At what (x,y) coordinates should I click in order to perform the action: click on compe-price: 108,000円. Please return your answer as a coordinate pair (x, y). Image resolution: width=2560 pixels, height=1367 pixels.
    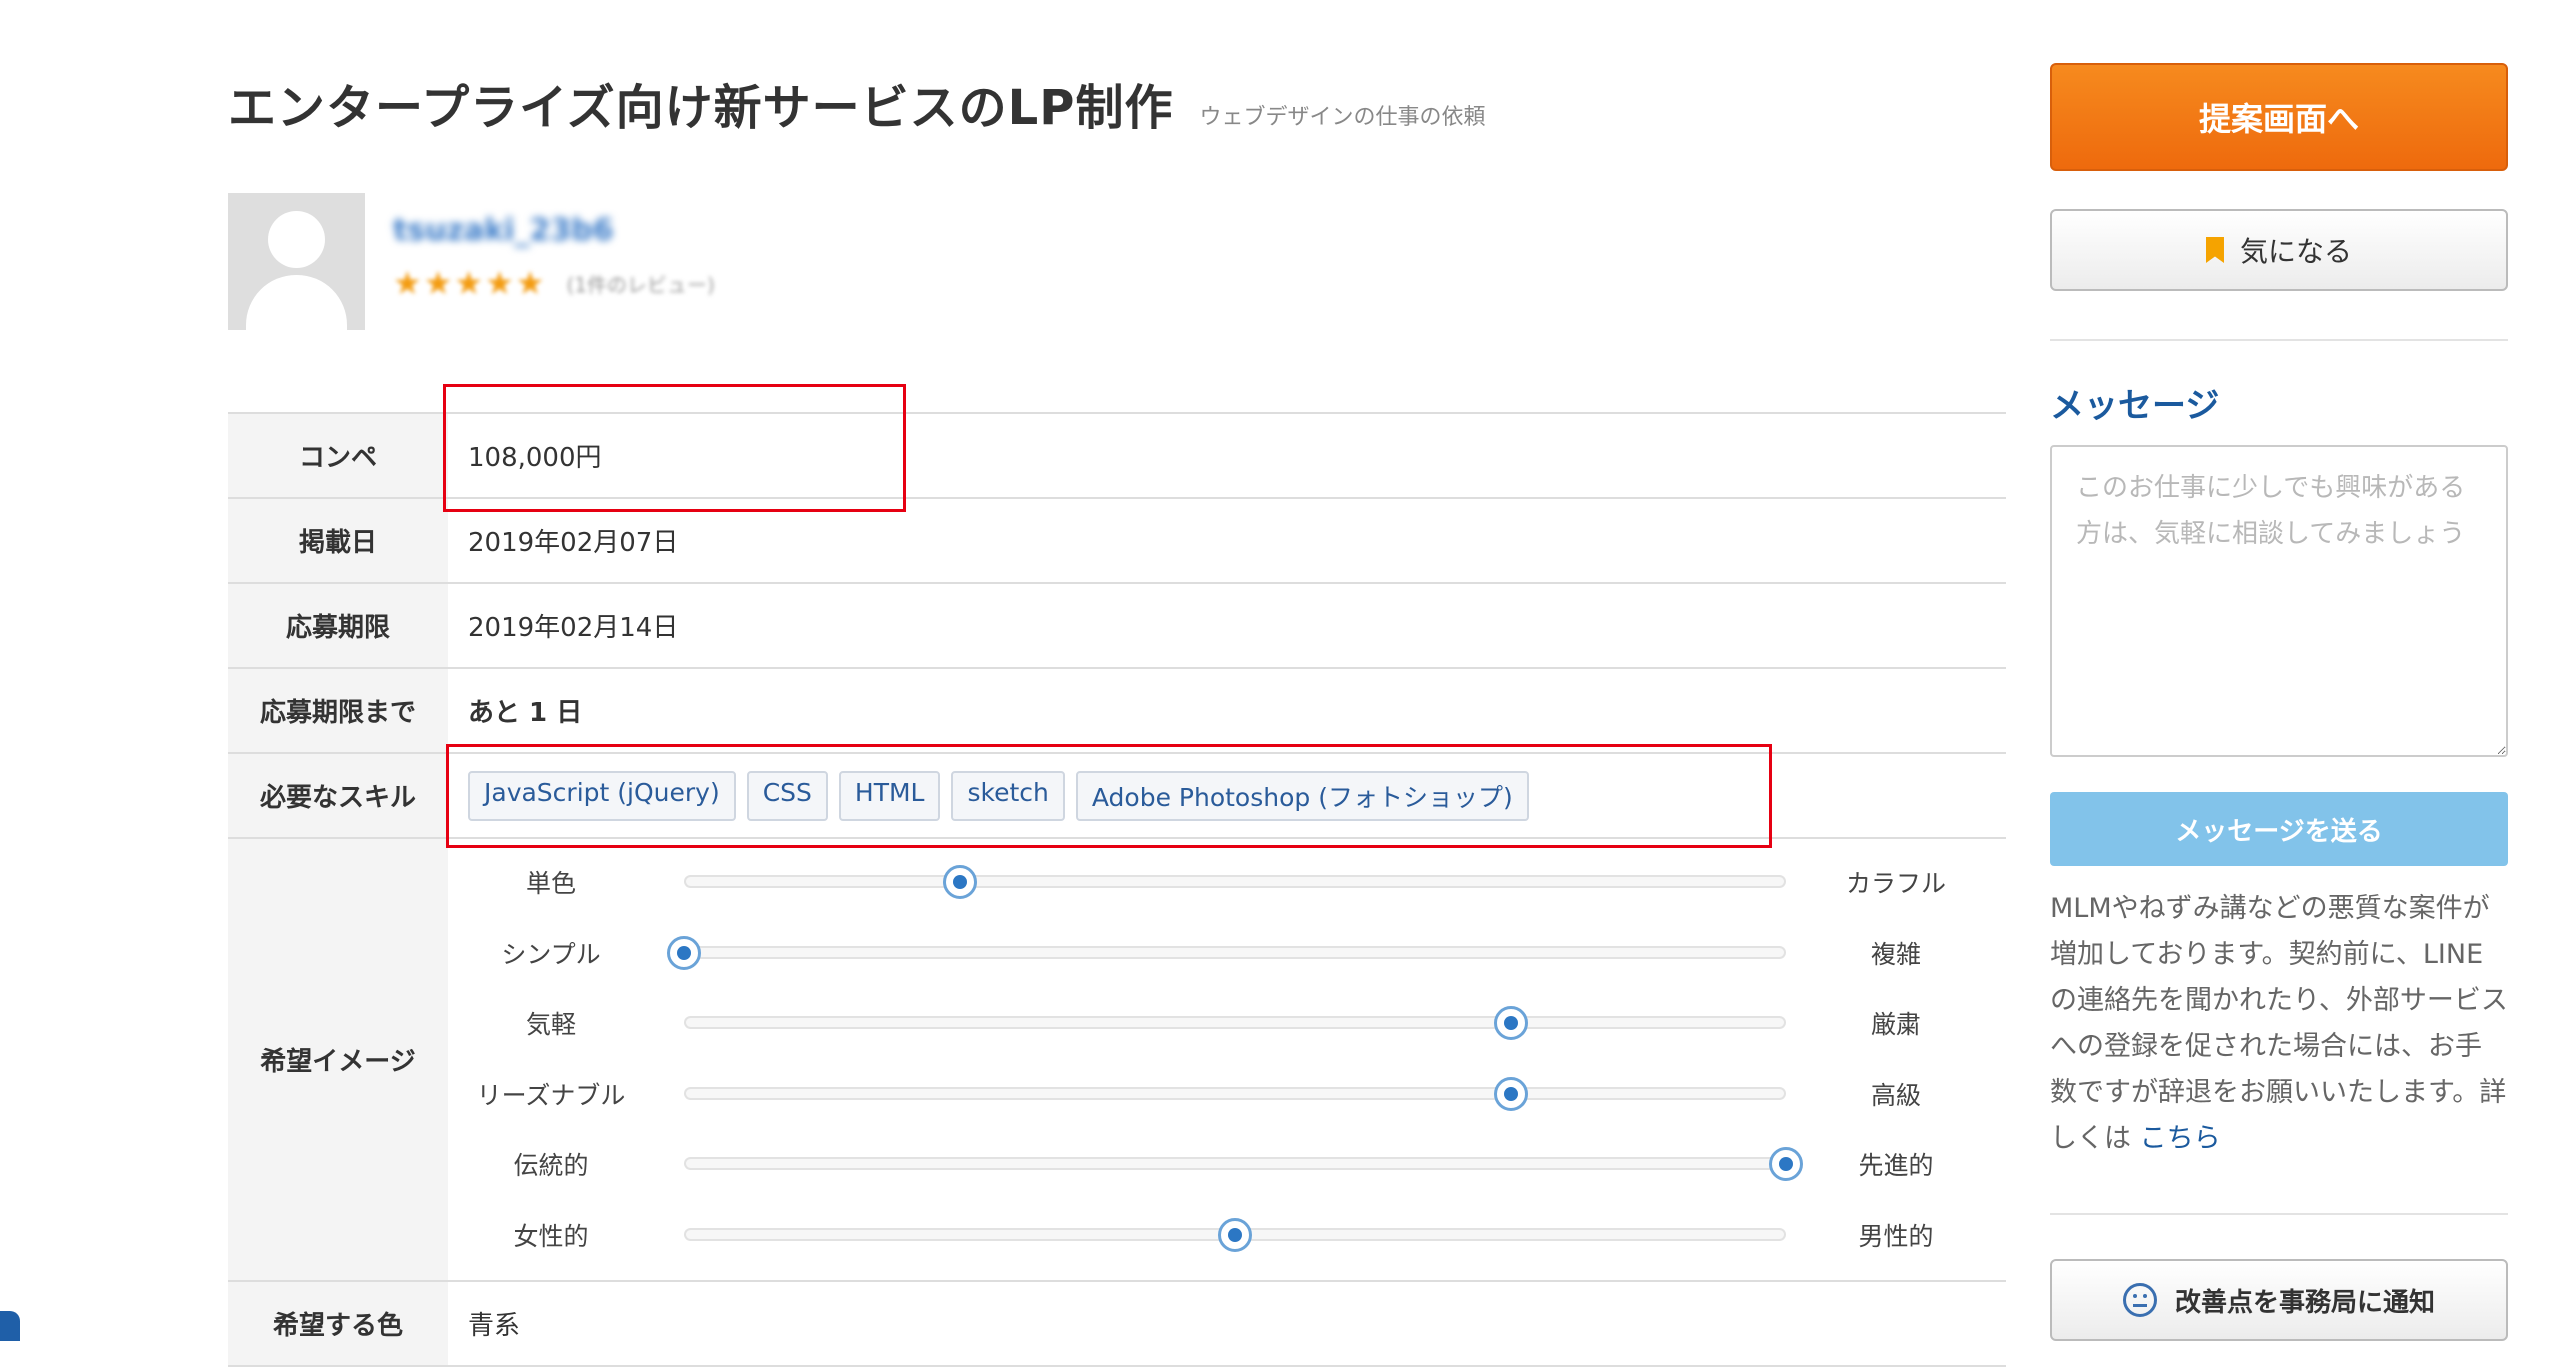
    Looking at the image, I should click on (1227, 456).